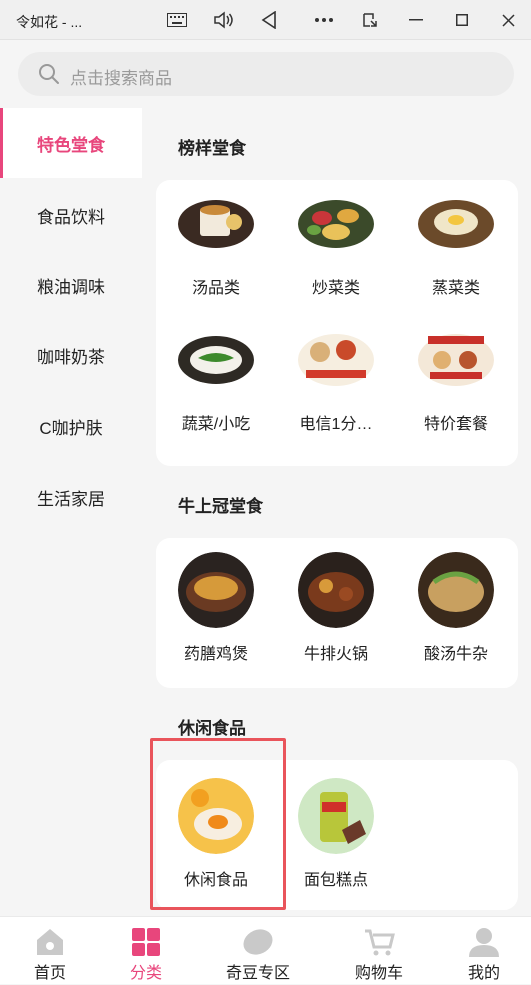 The image size is (531, 985). I want to click on tab-cart: 购物车, so click(379, 951).